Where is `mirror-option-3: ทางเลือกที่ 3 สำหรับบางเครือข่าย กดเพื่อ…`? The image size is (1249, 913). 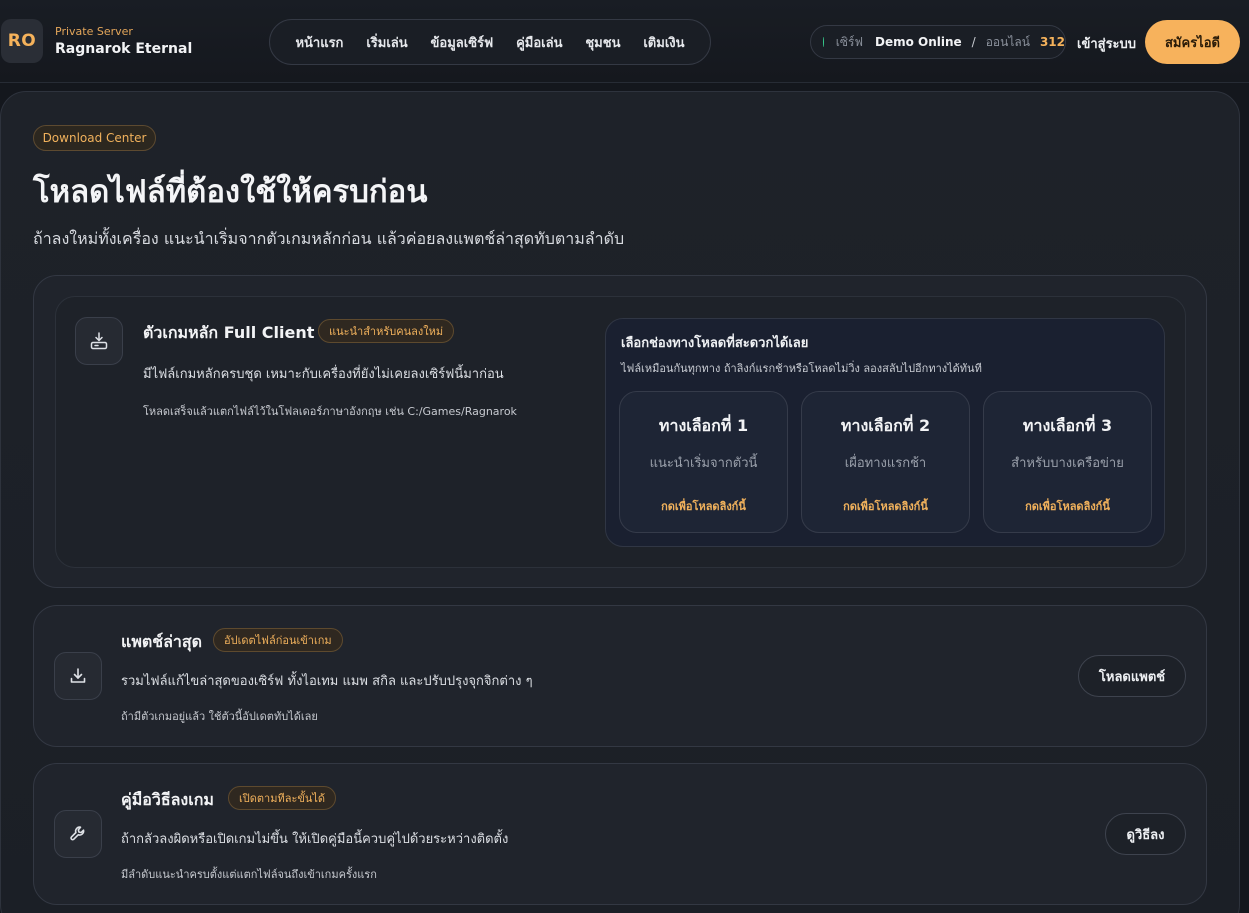
mirror-option-3: ทางเลือกที่ 3 สำหรับบางเครือข่าย กดเพื่อ… is located at coordinates (1067, 462).